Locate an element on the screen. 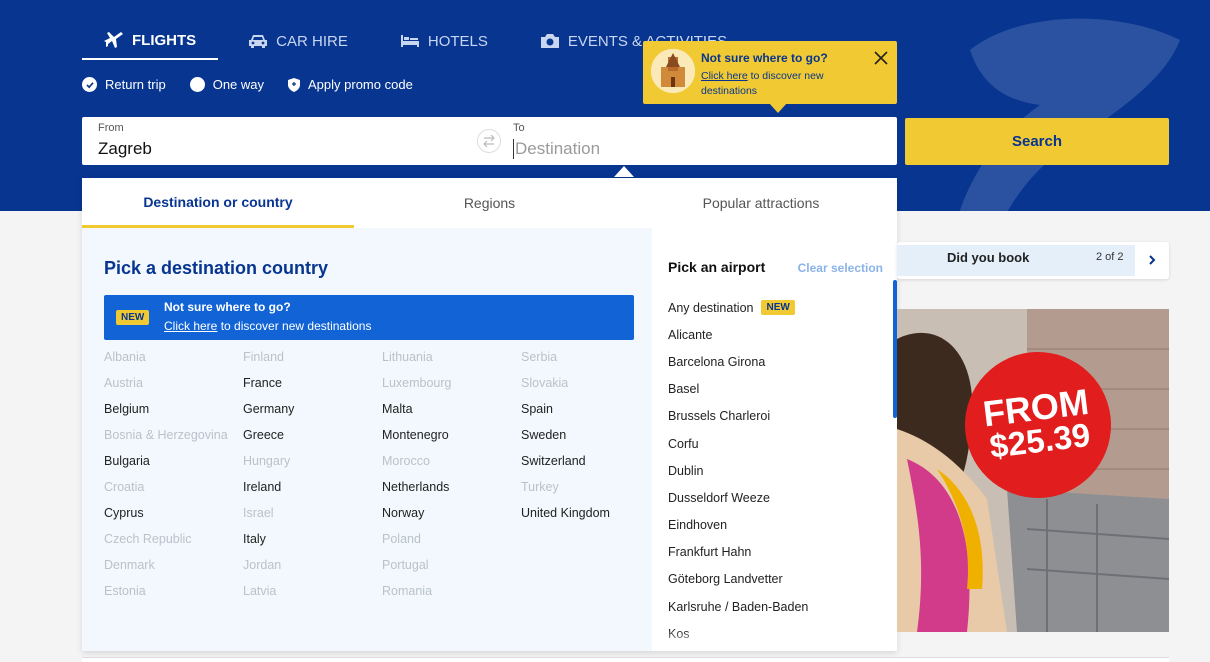  country-item: Hungary is located at coordinates (267, 461).